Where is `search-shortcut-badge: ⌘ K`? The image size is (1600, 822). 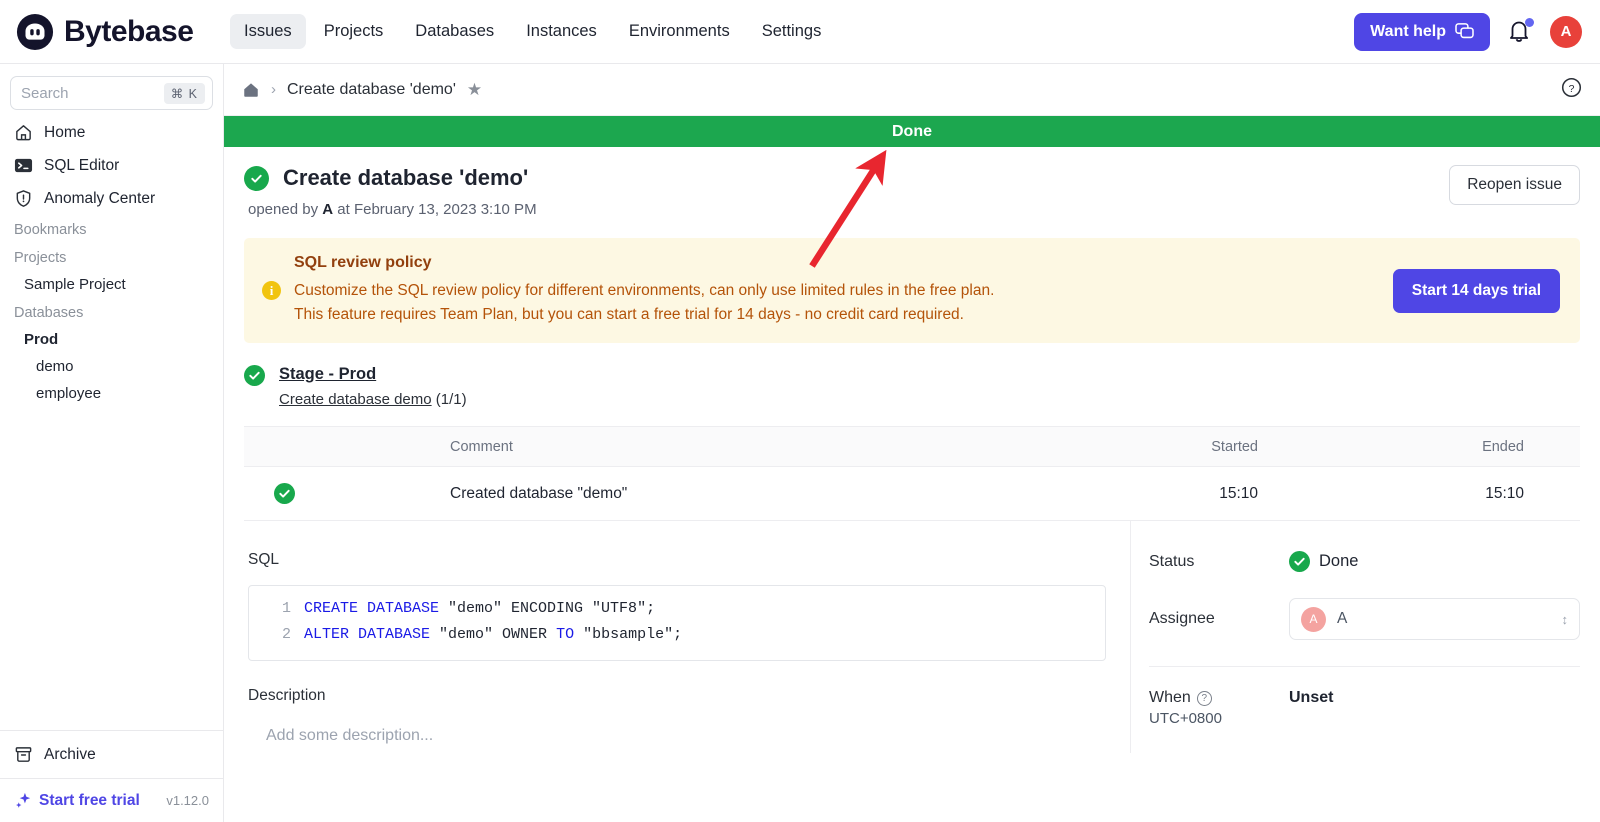 search-shortcut-badge: ⌘ K is located at coordinates (184, 93).